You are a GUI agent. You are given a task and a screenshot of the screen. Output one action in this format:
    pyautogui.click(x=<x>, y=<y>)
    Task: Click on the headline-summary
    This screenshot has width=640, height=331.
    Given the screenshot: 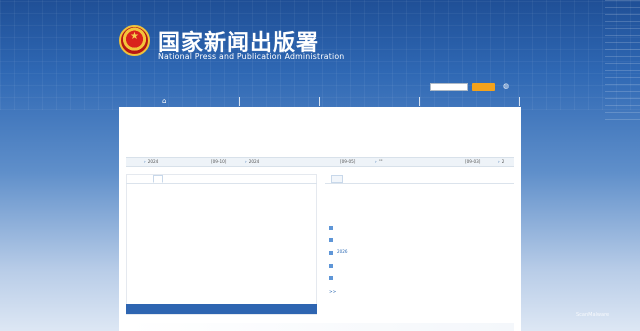 What is the action you would take?
    pyautogui.click(x=317, y=143)
    